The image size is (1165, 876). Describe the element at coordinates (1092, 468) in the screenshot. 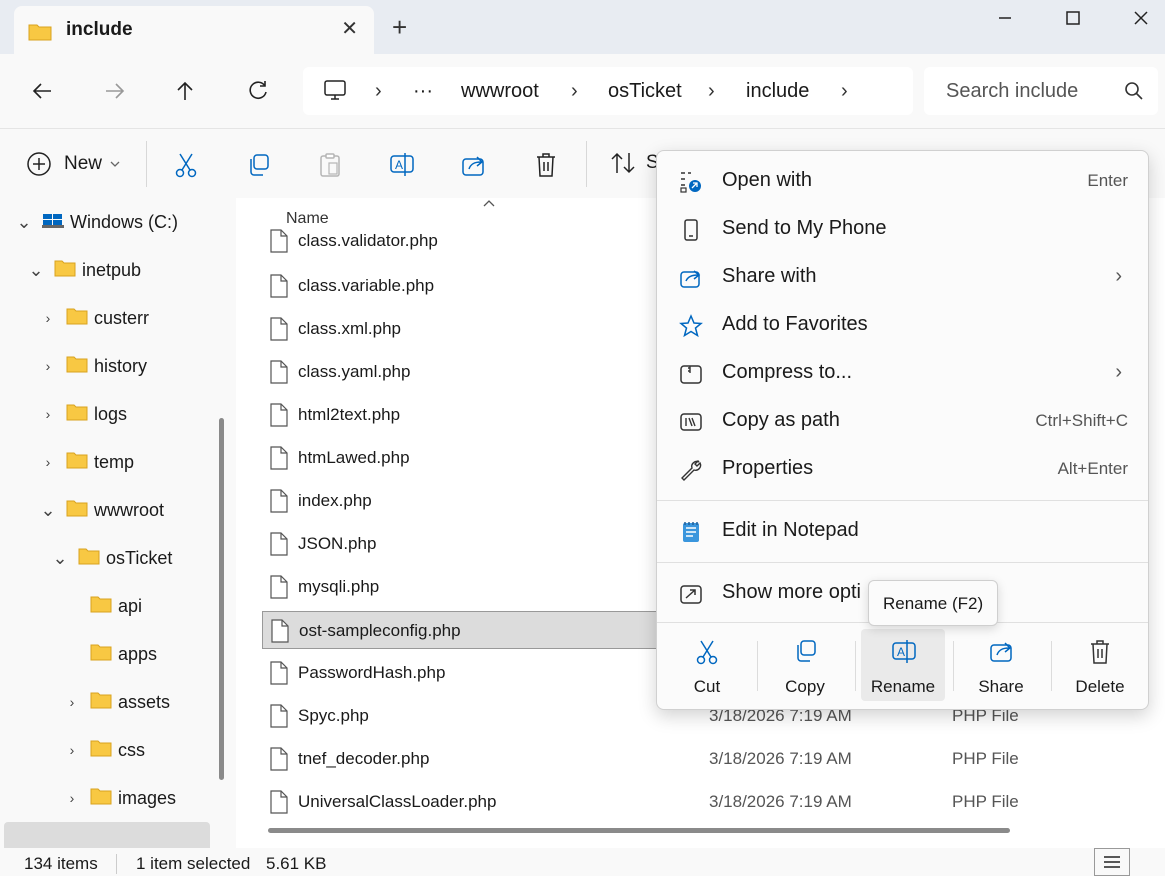

I see `menu-item-shortcut: Alt+Enter` at that location.